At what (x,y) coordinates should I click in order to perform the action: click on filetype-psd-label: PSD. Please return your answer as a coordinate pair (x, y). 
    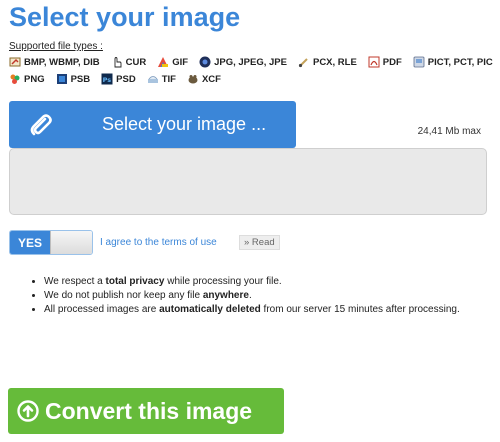
    Looking at the image, I should click on (126, 79).